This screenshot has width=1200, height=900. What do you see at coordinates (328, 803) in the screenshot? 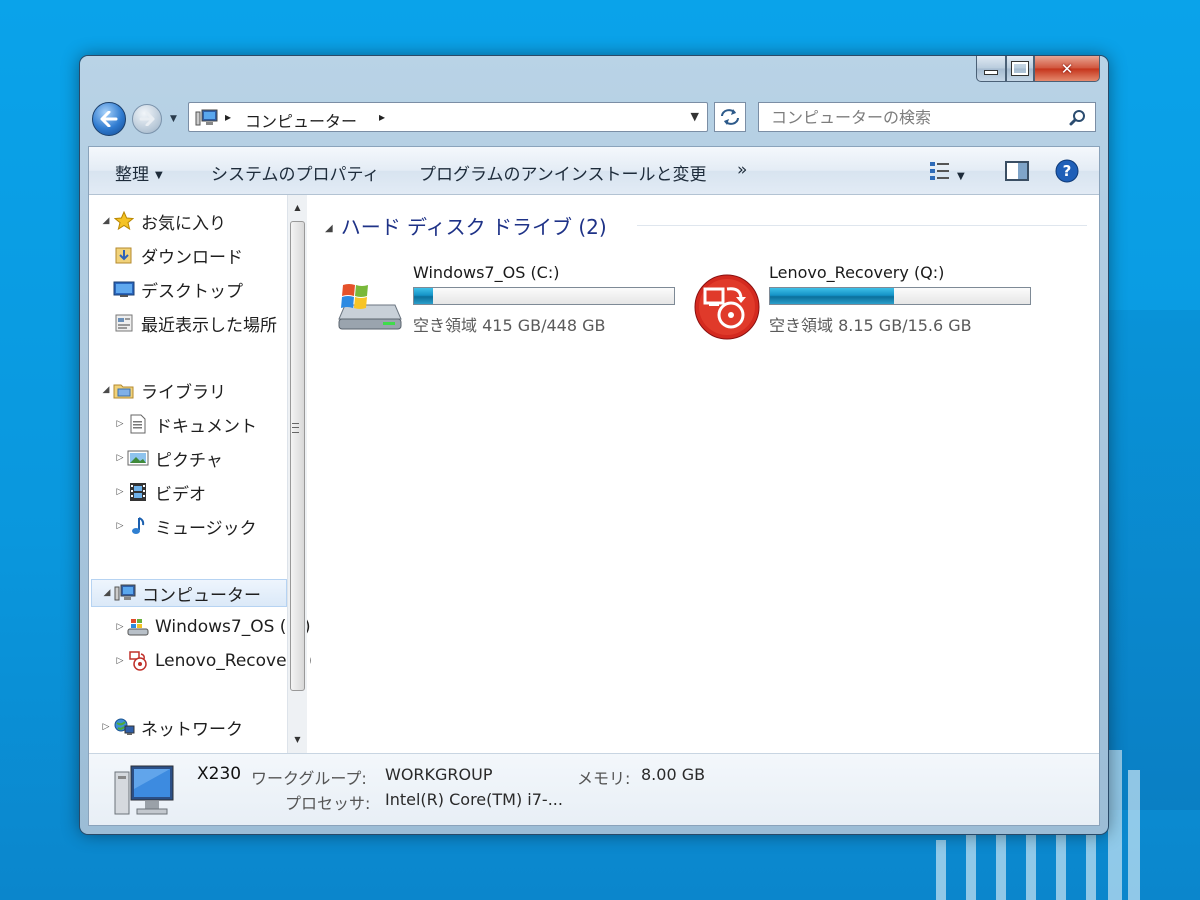
I see `processor-label: プロセッサ:` at bounding box center [328, 803].